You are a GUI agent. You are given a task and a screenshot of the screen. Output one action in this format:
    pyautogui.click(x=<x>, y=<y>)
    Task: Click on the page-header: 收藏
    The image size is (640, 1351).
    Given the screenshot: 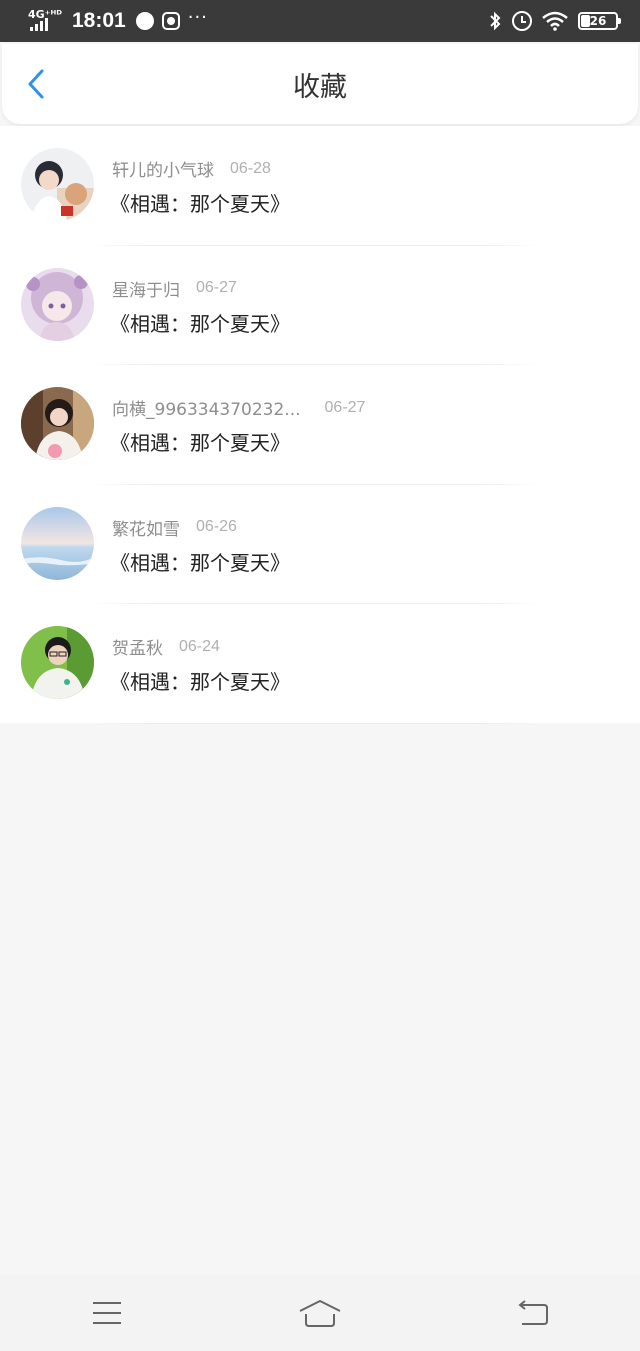 What is the action you would take?
    pyautogui.click(x=320, y=84)
    